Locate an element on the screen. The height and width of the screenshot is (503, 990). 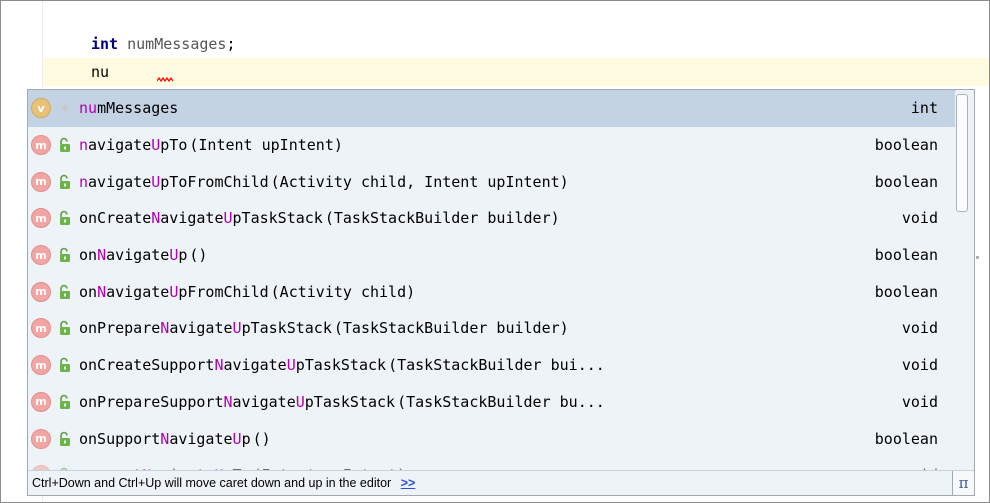
code-line-declaration: int numMessages; is located at coordinates (516, 44).